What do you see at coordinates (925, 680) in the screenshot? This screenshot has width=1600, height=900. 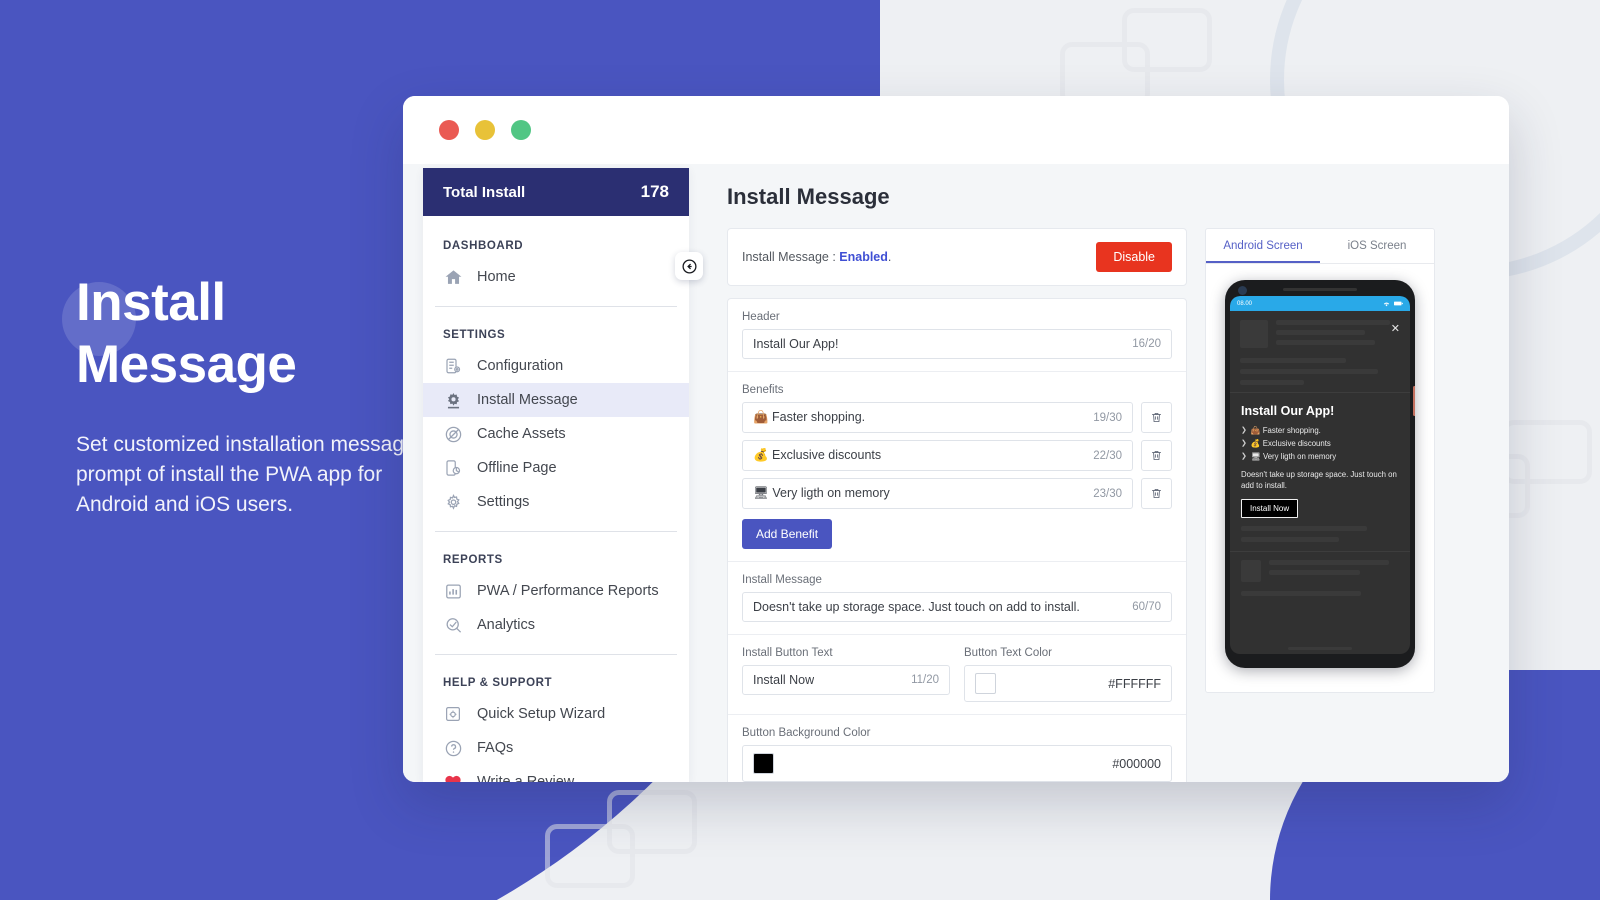 I see `install-button-text-counter: 11/20` at bounding box center [925, 680].